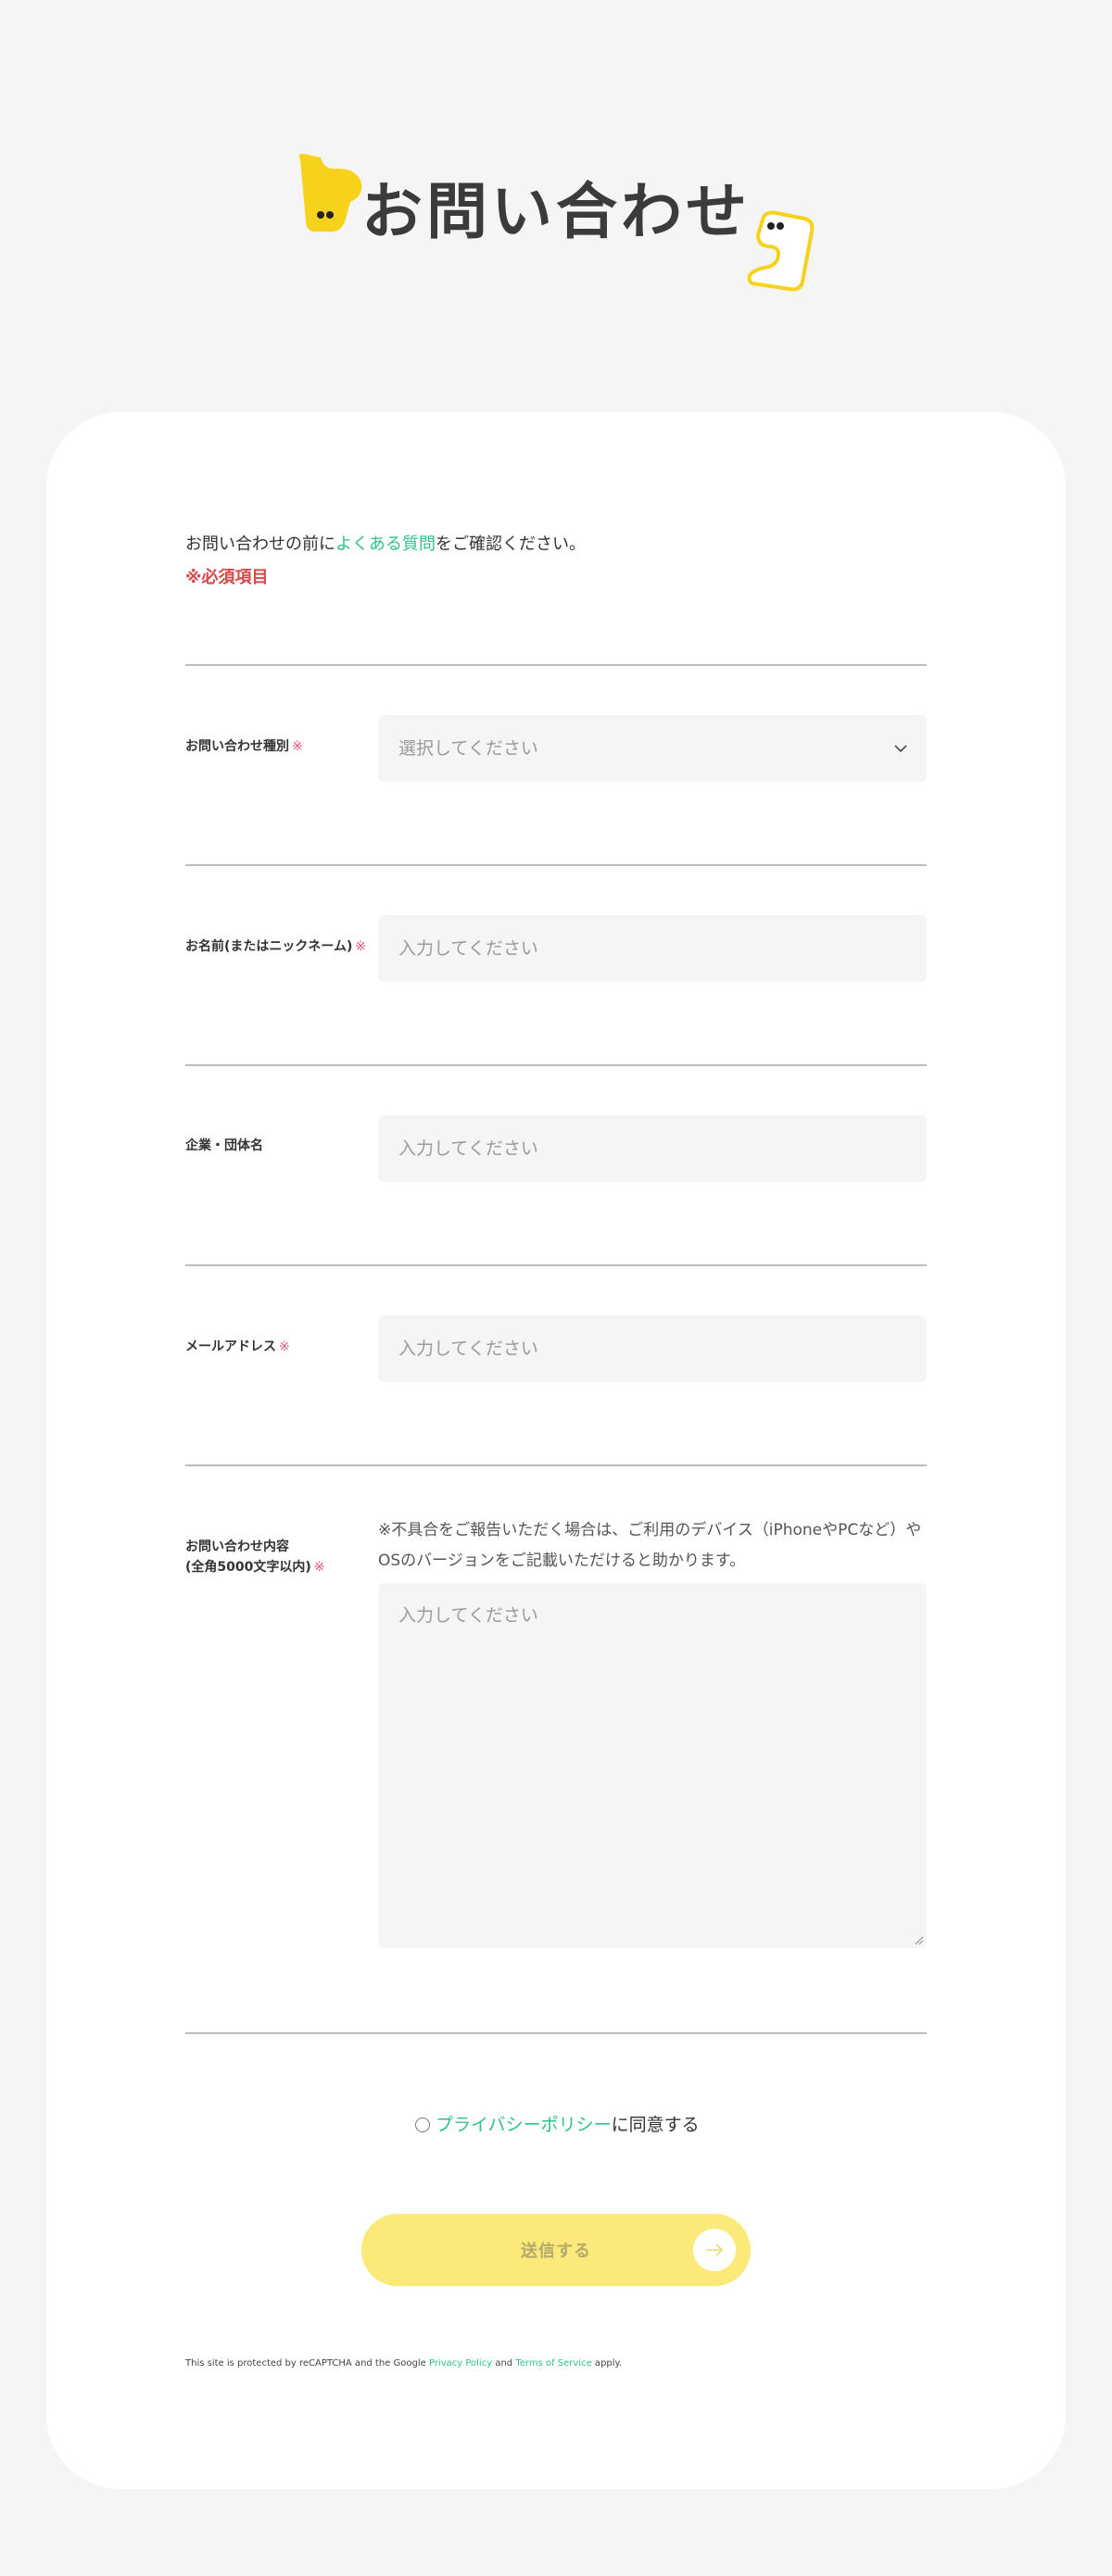 This screenshot has height=2576, width=1112. Describe the element at coordinates (244, 746) in the screenshot. I see `inquiry-type-label: お問い合わせ種別 ※` at that location.